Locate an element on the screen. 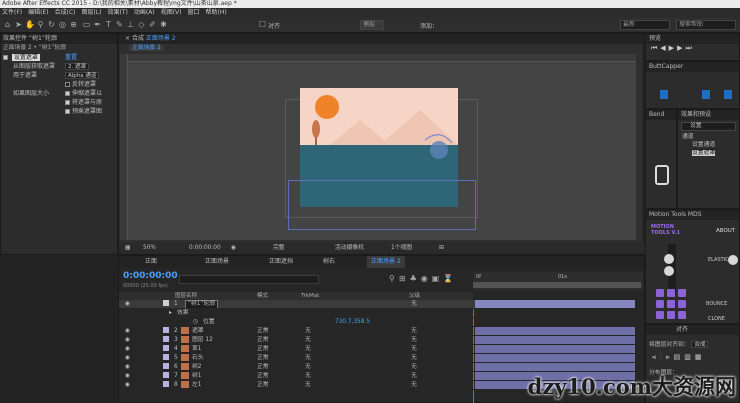 This screenshot has width=740, height=403. snap-checkbox-icon: ☐ is located at coordinates (262, 24).